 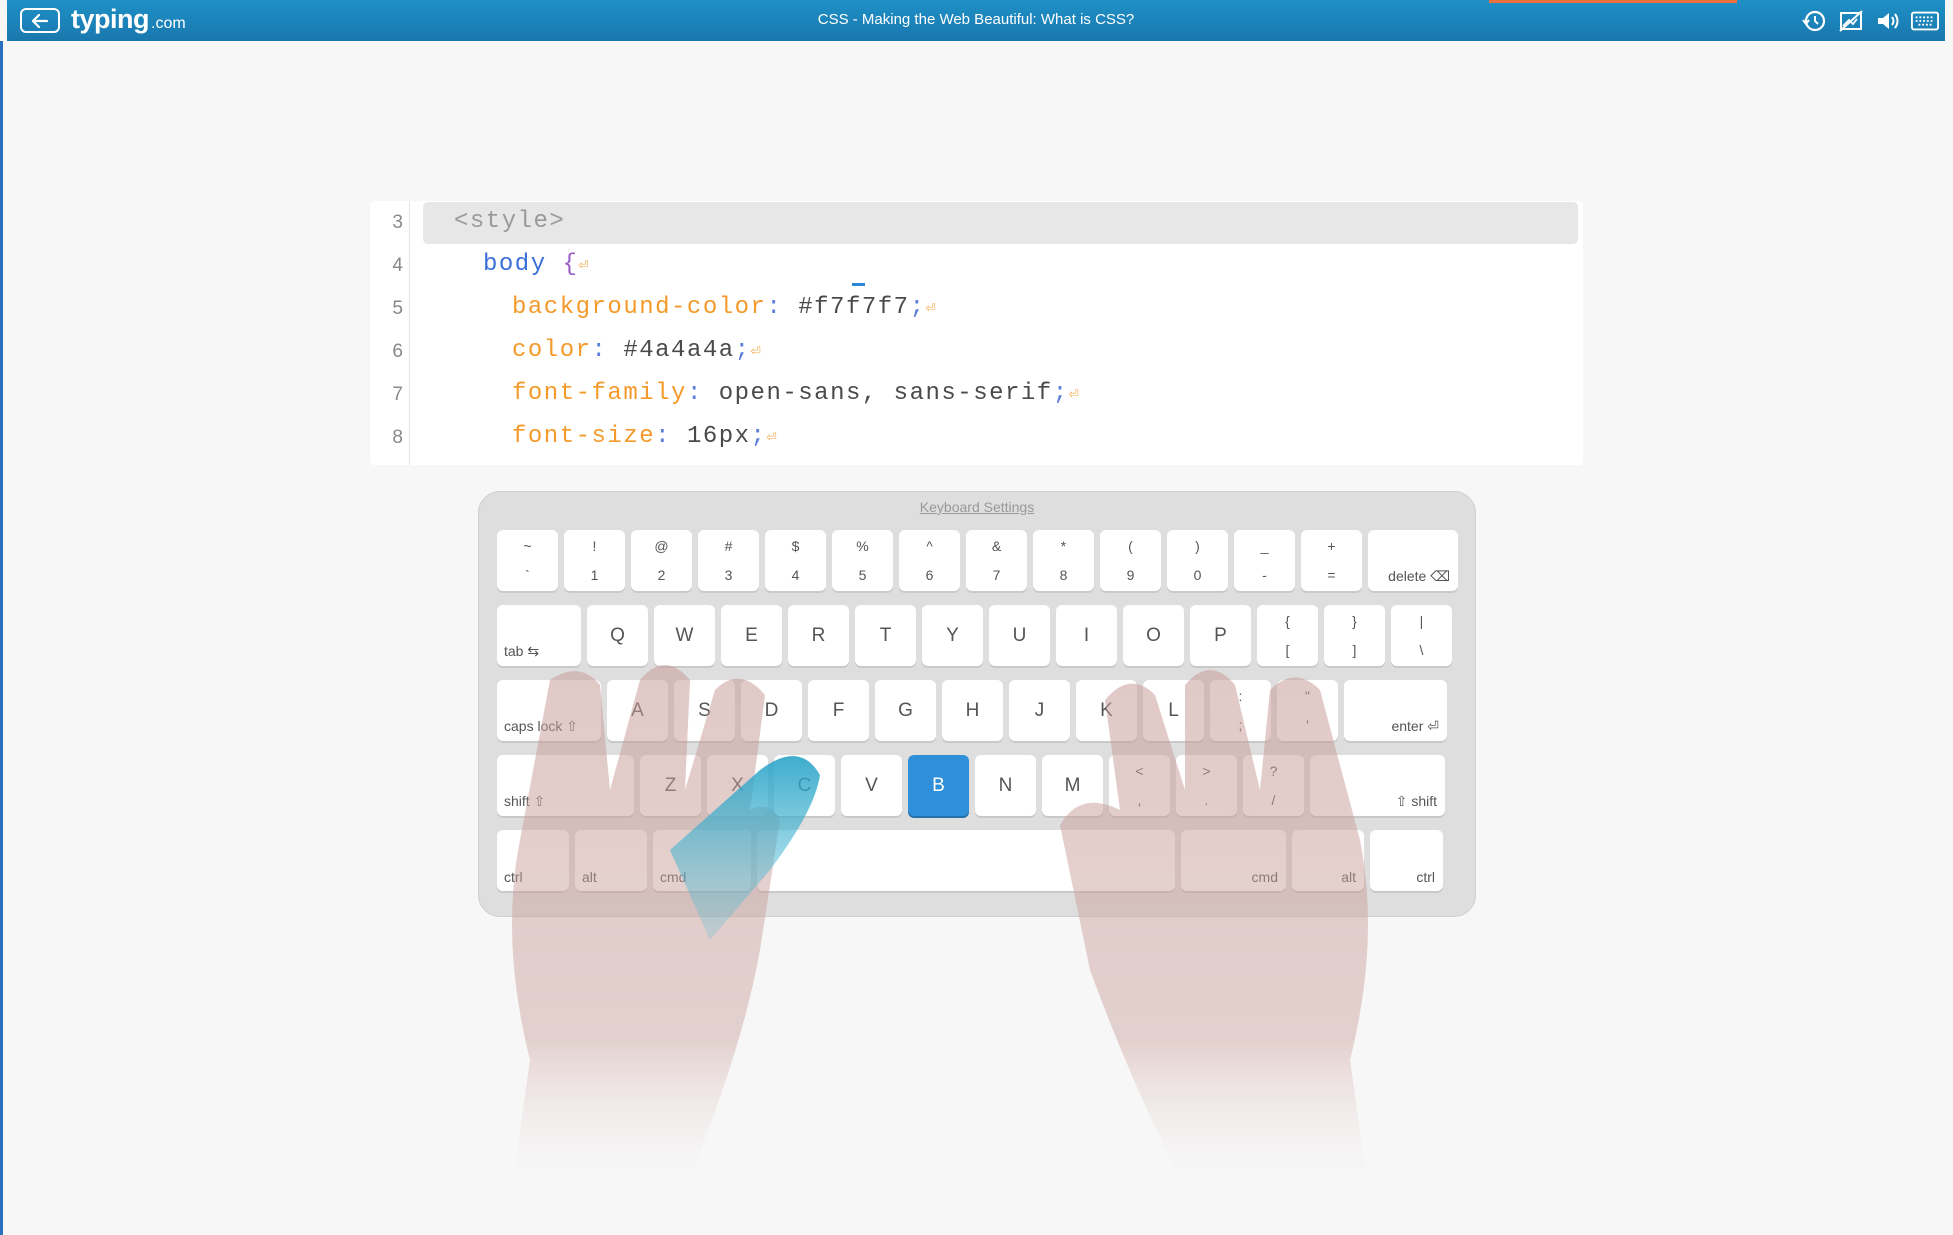 What do you see at coordinates (594, 560) in the screenshot?
I see `key-1: ! 1` at bounding box center [594, 560].